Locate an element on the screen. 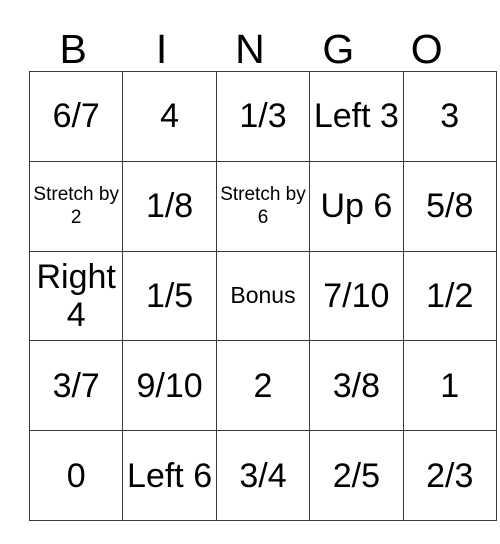 The width and height of the screenshot is (500, 544). bingo-cell: 1/3 is located at coordinates (263, 116).